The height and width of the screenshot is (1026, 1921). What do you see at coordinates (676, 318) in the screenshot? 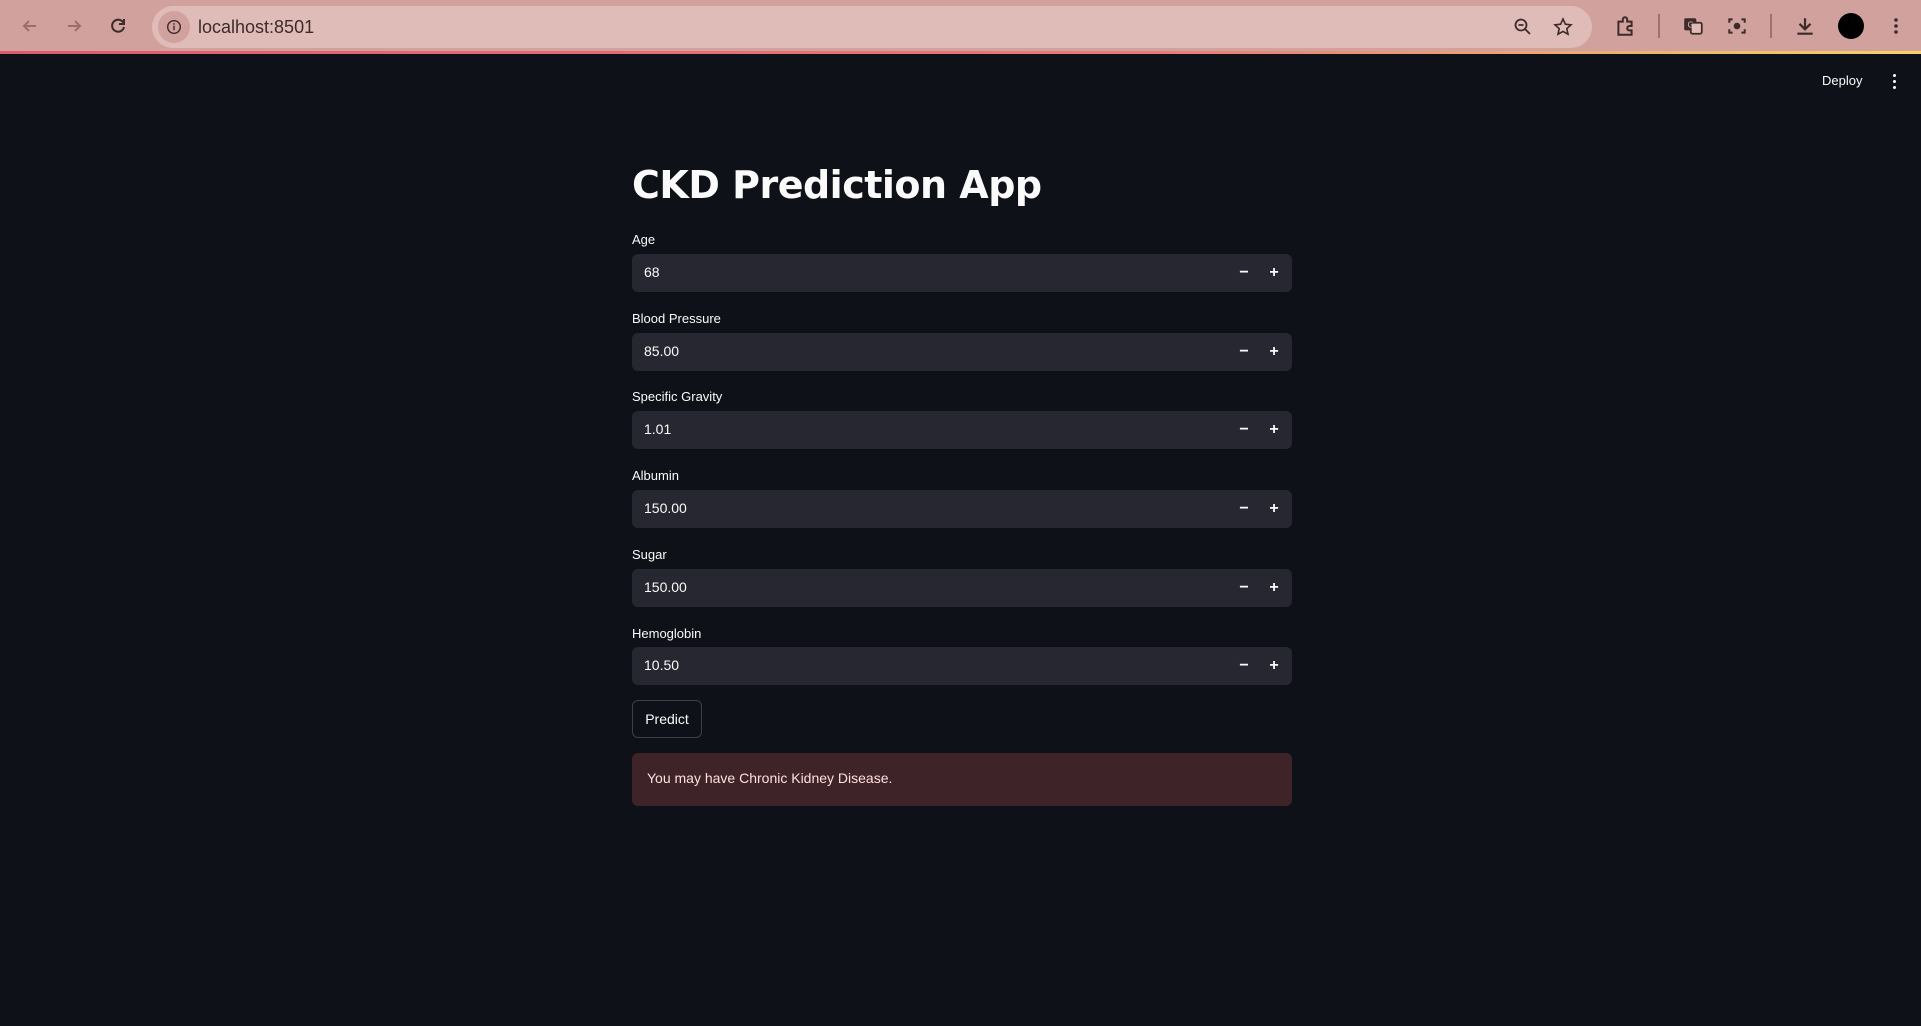
I see `blood-pressure-label: Blood Pressure` at bounding box center [676, 318].